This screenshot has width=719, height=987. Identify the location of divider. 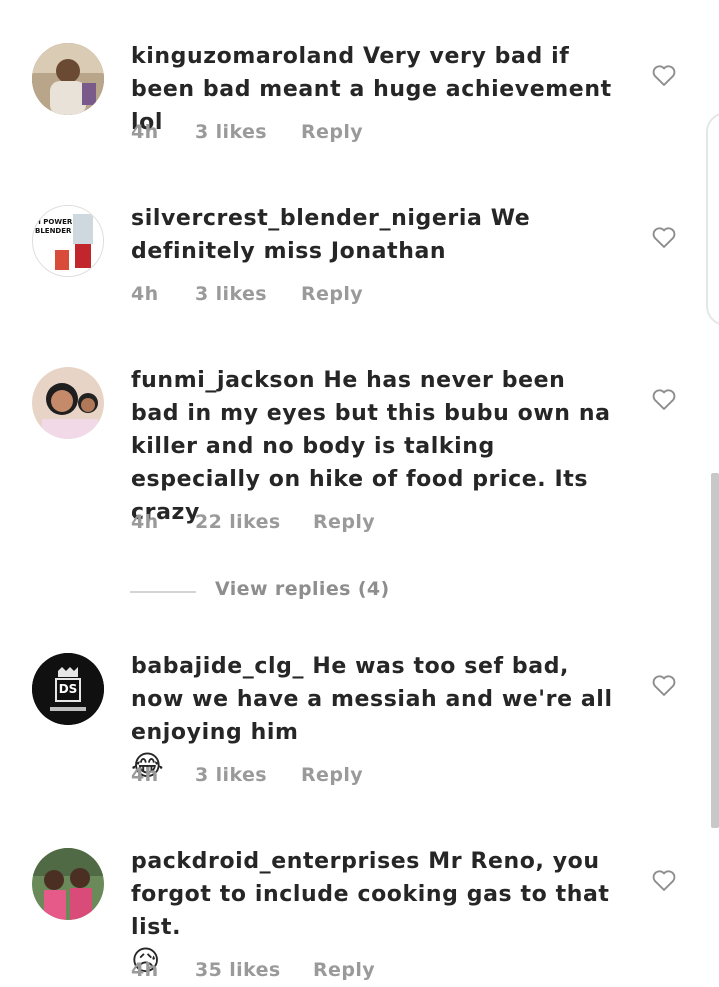
(163, 592).